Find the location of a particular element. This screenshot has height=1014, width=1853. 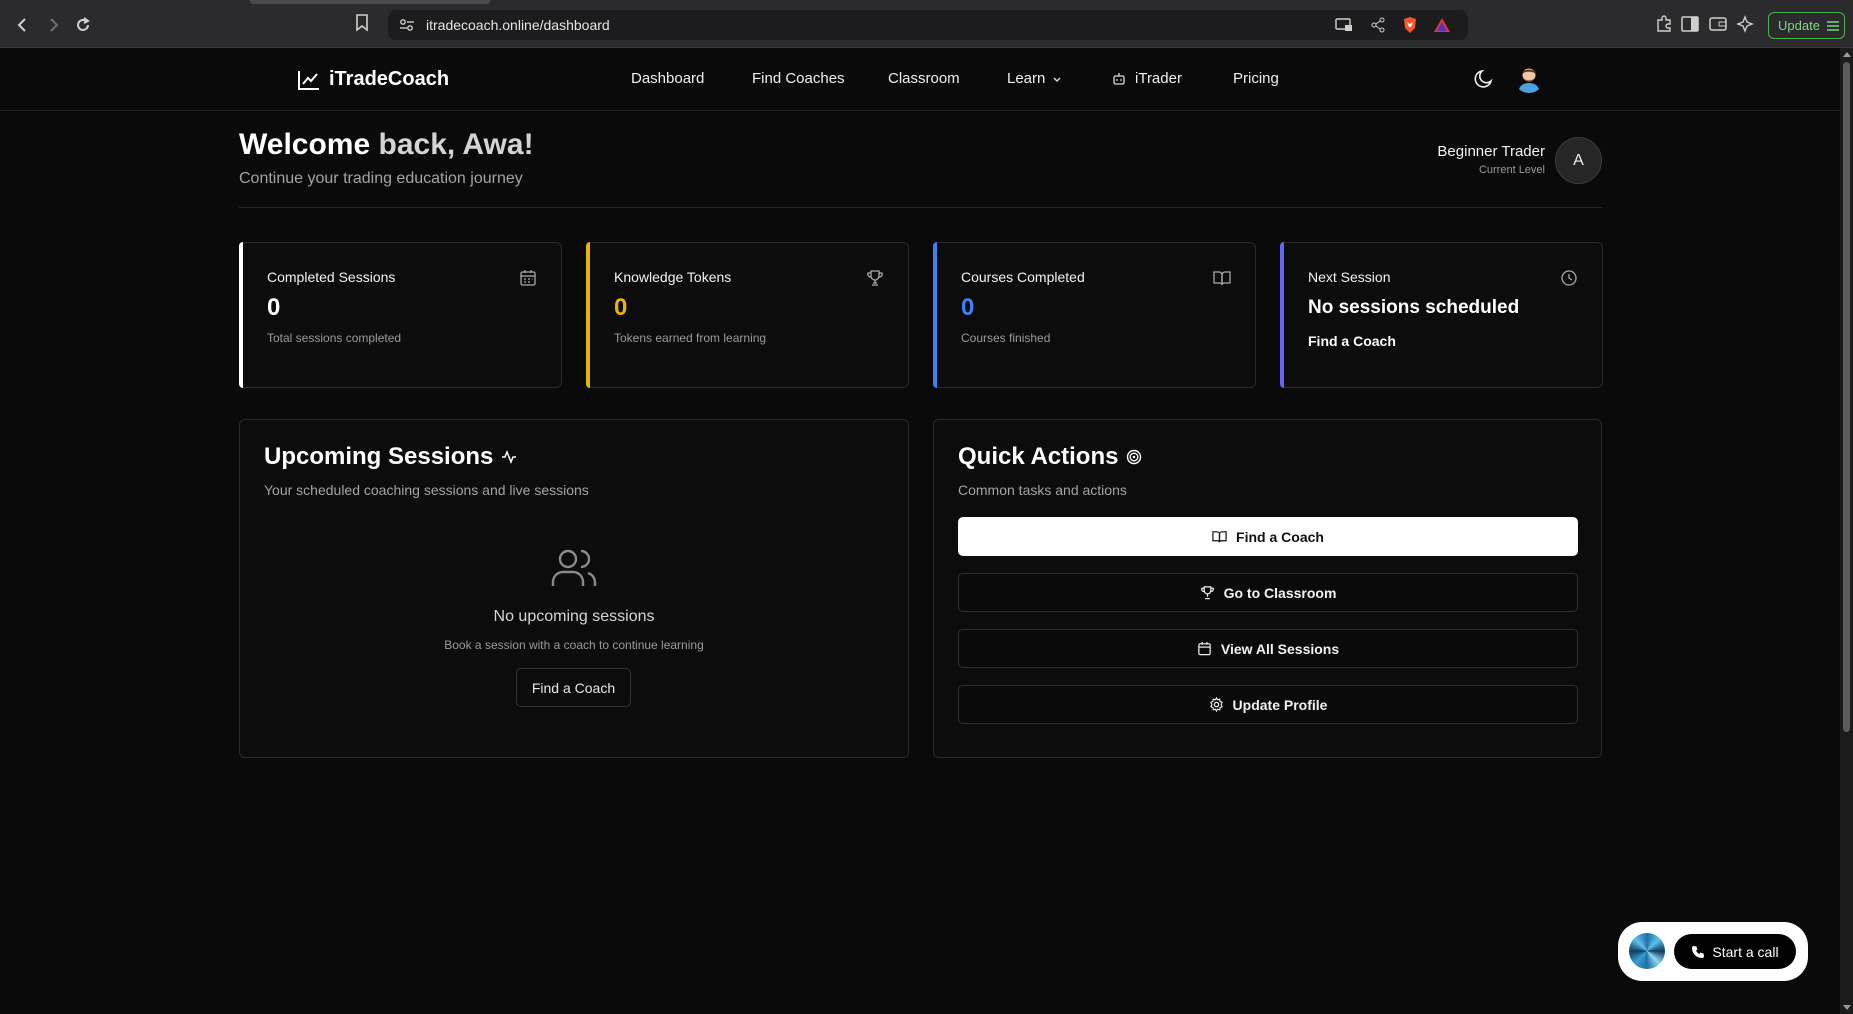

quick-actions-subtitle: Common tasks and actions is located at coordinates (1042, 490).